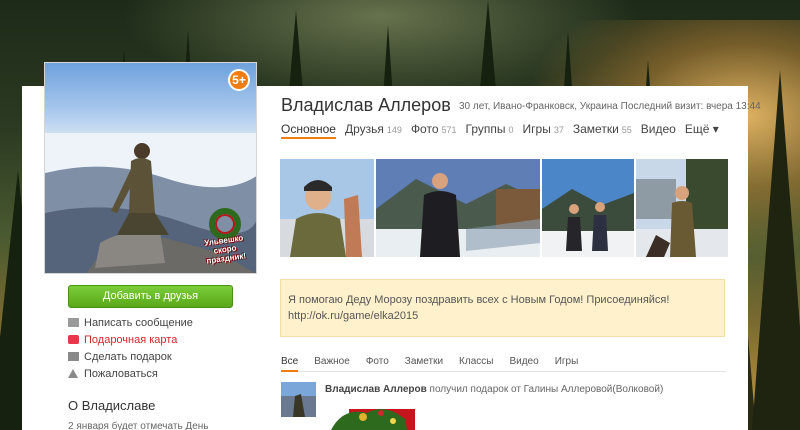 This screenshot has width=800, height=430. I want to click on make-gift-link: Сделать подарок, so click(168, 356).